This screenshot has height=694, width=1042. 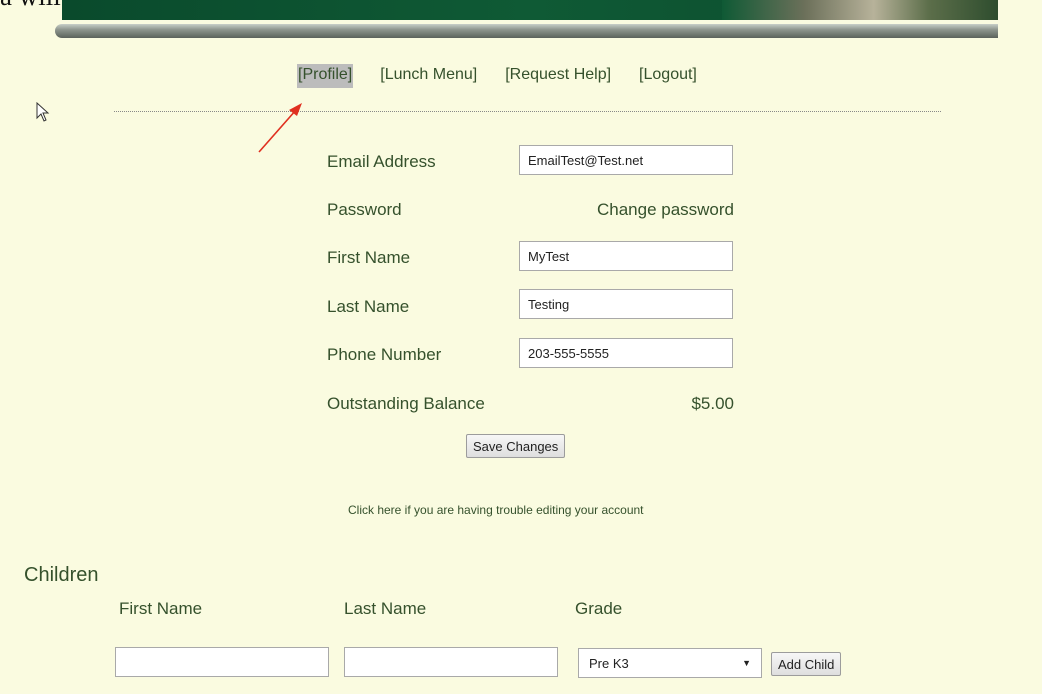 I want to click on email-field, so click(x=626, y=160).